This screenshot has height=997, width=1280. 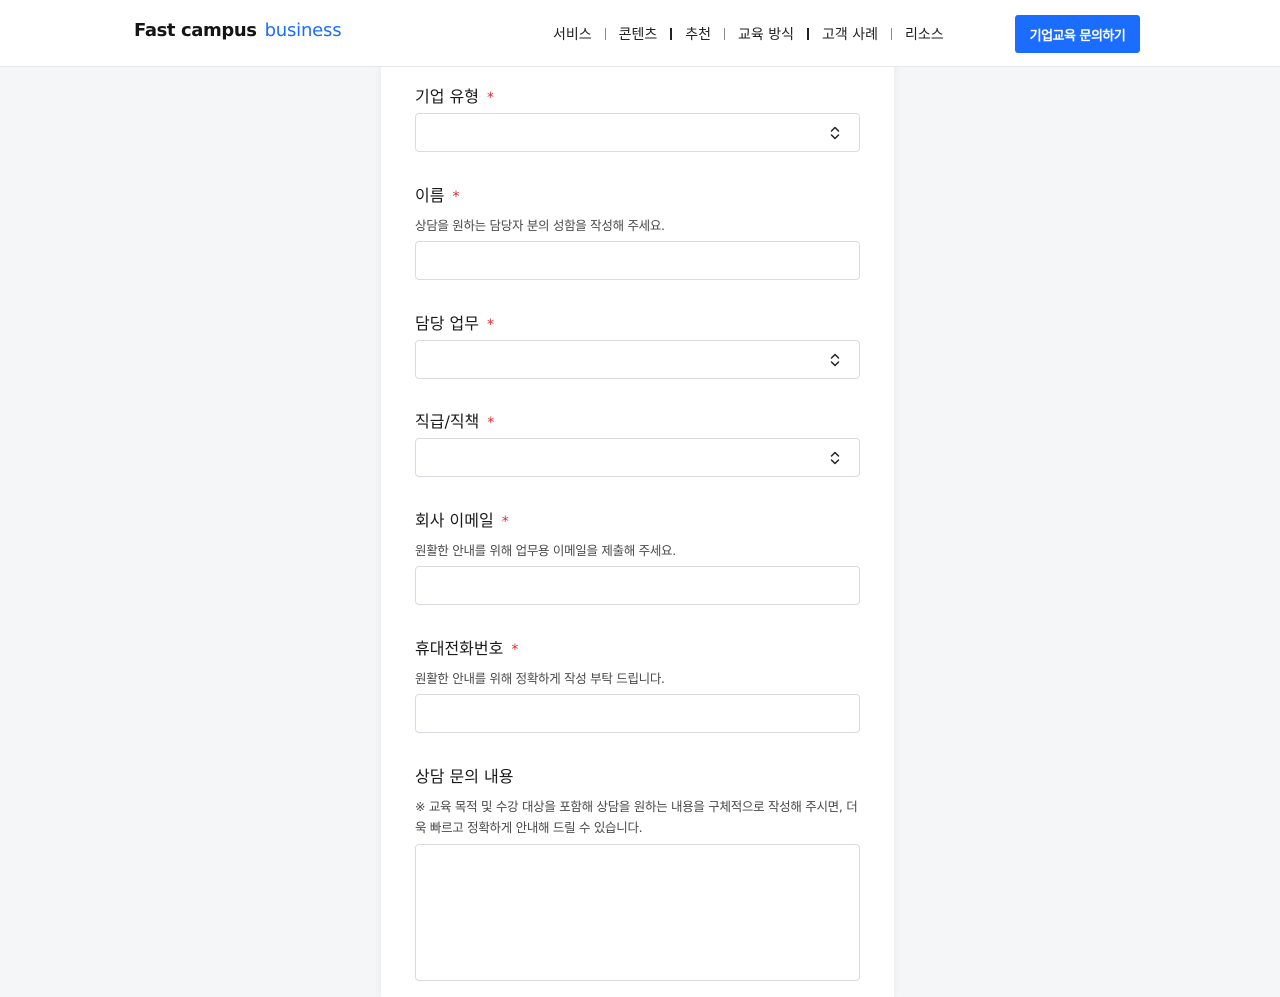 I want to click on phone-input, so click(x=637, y=713).